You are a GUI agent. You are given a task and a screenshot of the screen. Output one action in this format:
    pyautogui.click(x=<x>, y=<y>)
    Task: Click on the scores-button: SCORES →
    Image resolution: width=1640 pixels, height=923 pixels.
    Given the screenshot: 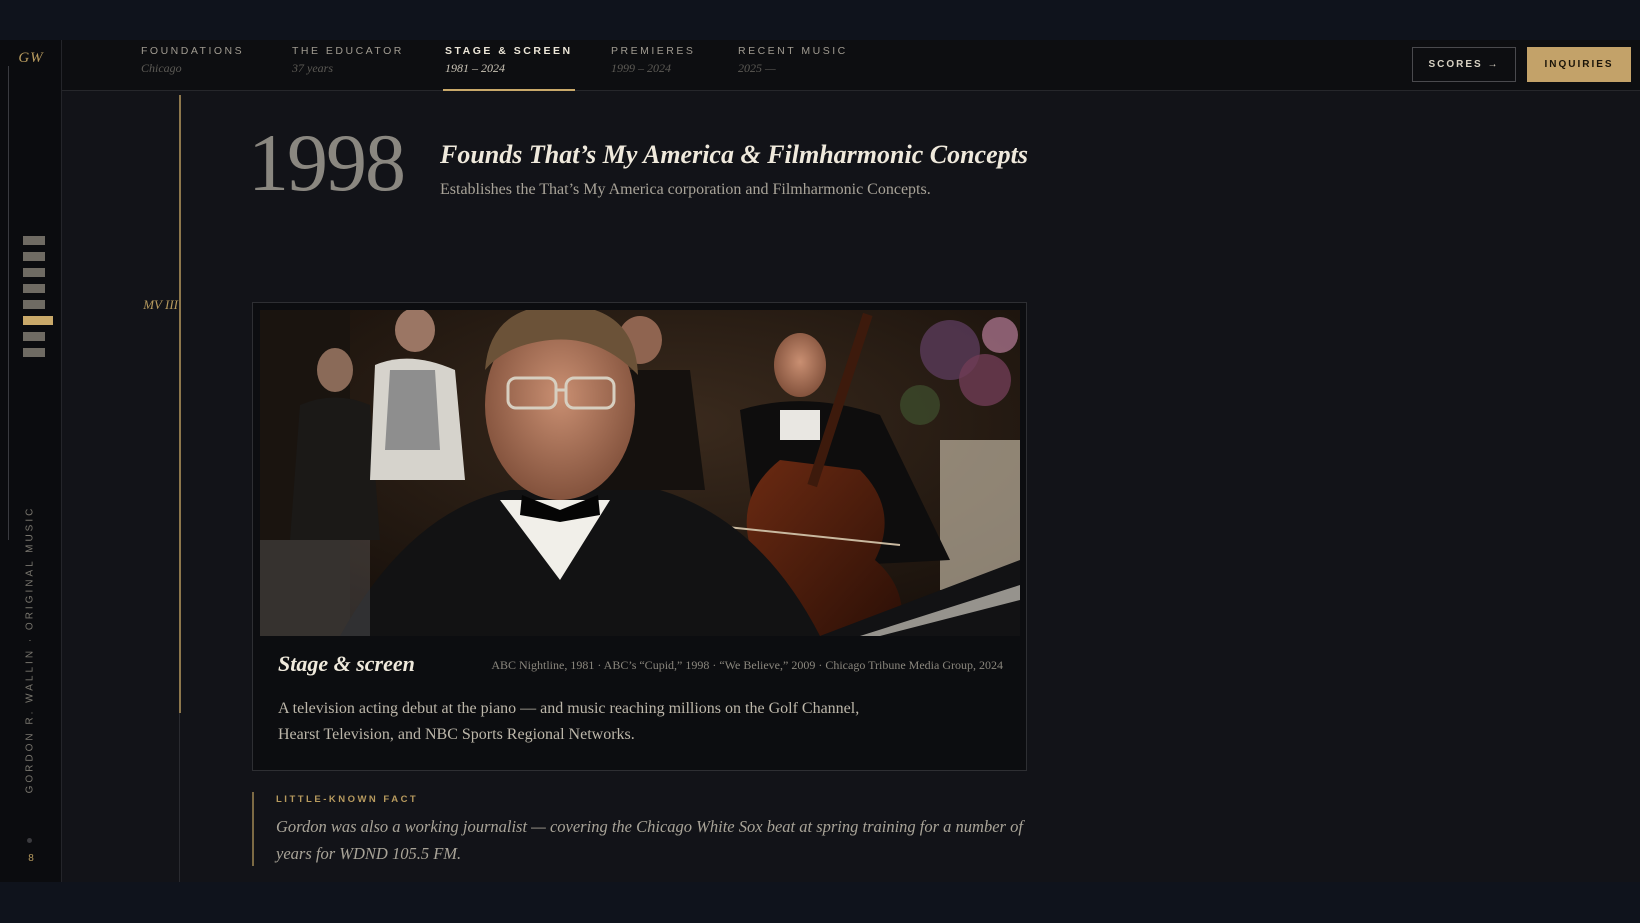 What is the action you would take?
    pyautogui.click(x=1464, y=64)
    